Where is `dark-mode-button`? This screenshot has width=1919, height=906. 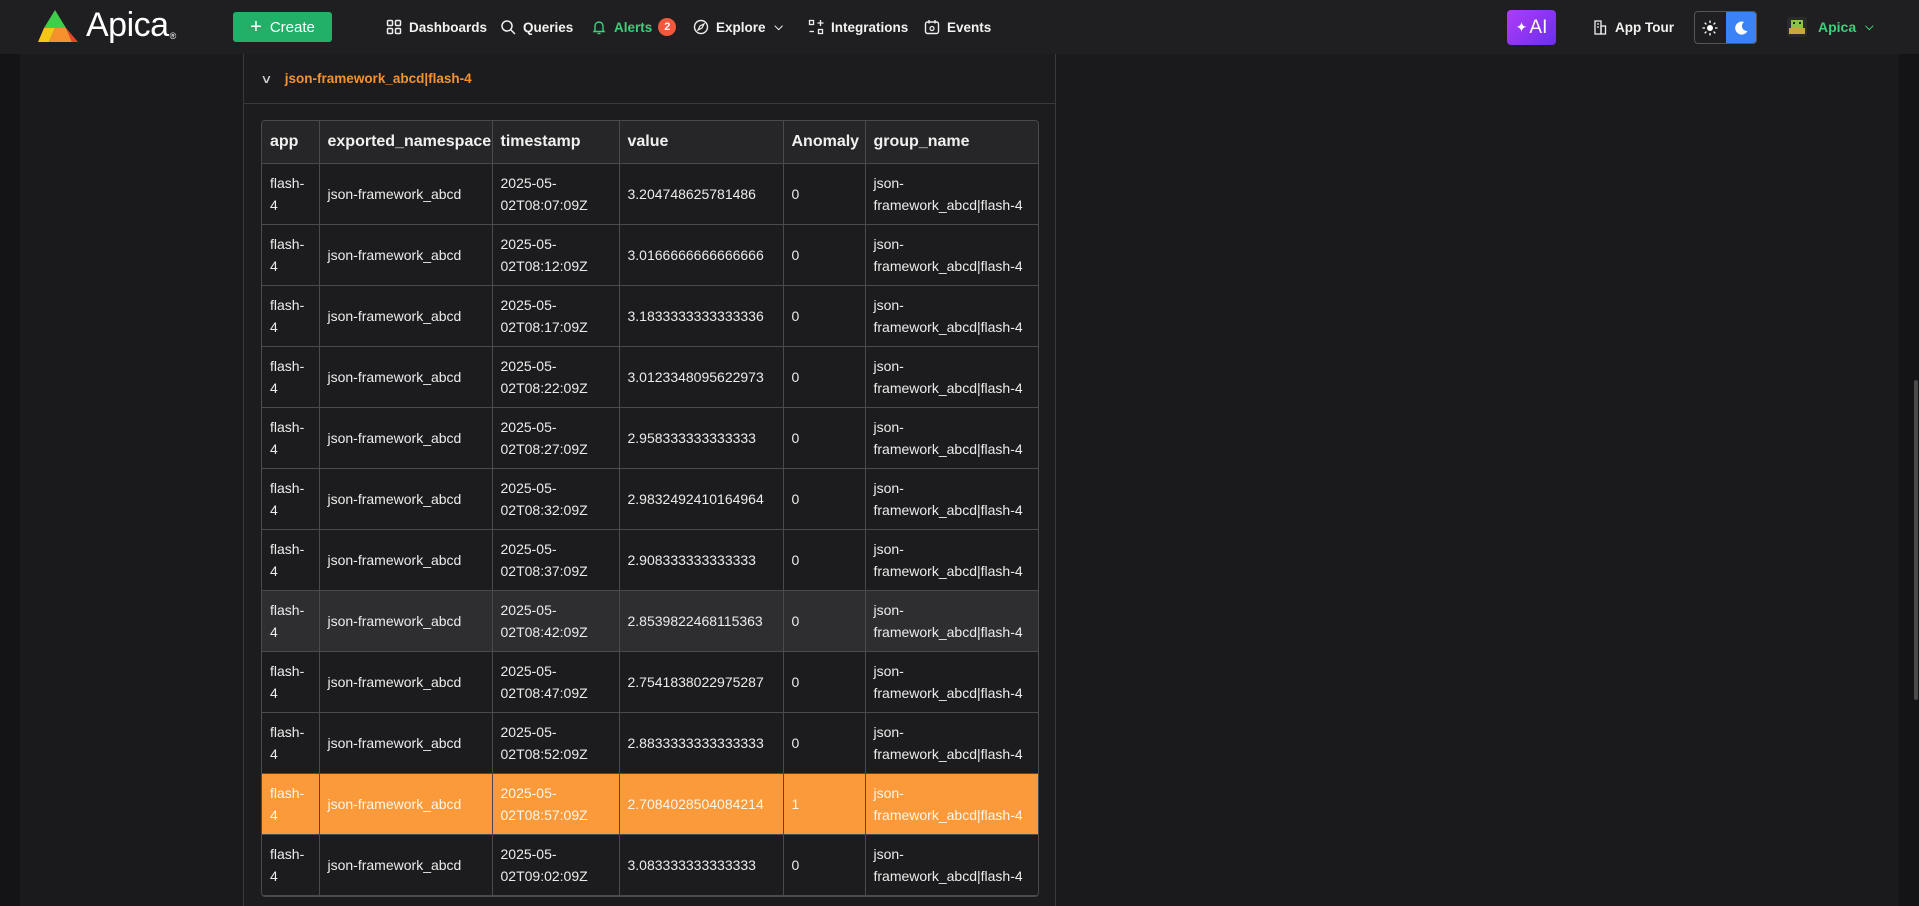 dark-mode-button is located at coordinates (1740, 27).